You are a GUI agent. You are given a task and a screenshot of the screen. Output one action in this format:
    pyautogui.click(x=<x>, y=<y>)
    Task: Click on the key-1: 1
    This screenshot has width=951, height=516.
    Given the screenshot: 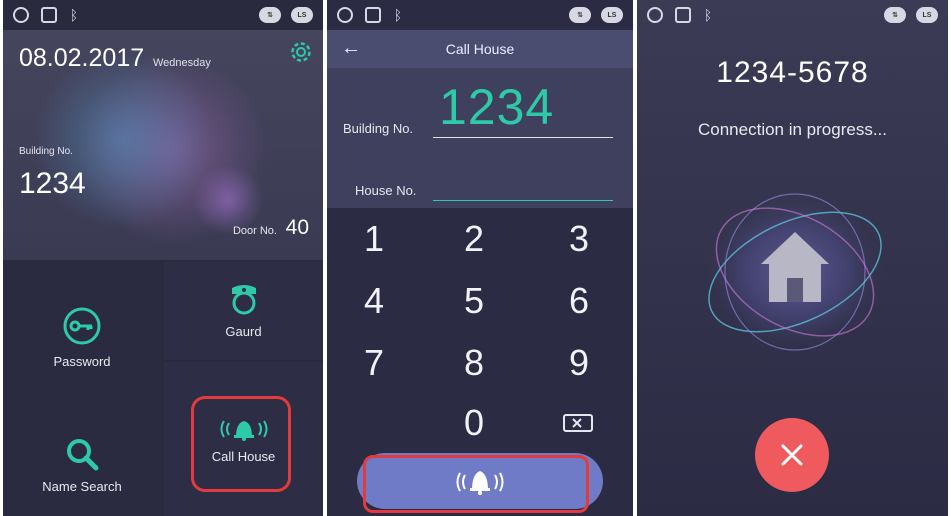 What is the action you would take?
    pyautogui.click(x=374, y=239)
    